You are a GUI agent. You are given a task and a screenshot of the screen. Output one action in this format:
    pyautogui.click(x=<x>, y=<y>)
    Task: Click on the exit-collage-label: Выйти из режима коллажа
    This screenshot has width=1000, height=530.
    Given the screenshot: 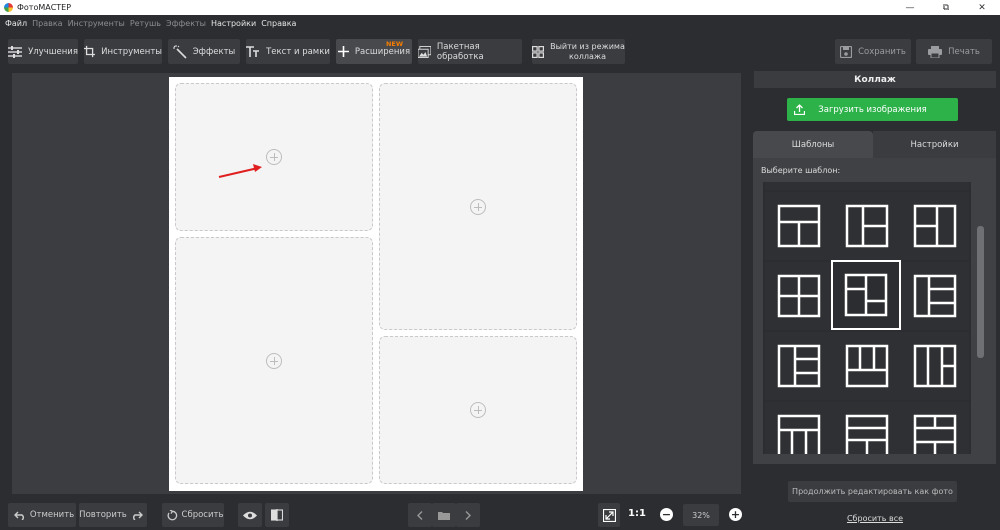 What is the action you would take?
    pyautogui.click(x=587, y=52)
    